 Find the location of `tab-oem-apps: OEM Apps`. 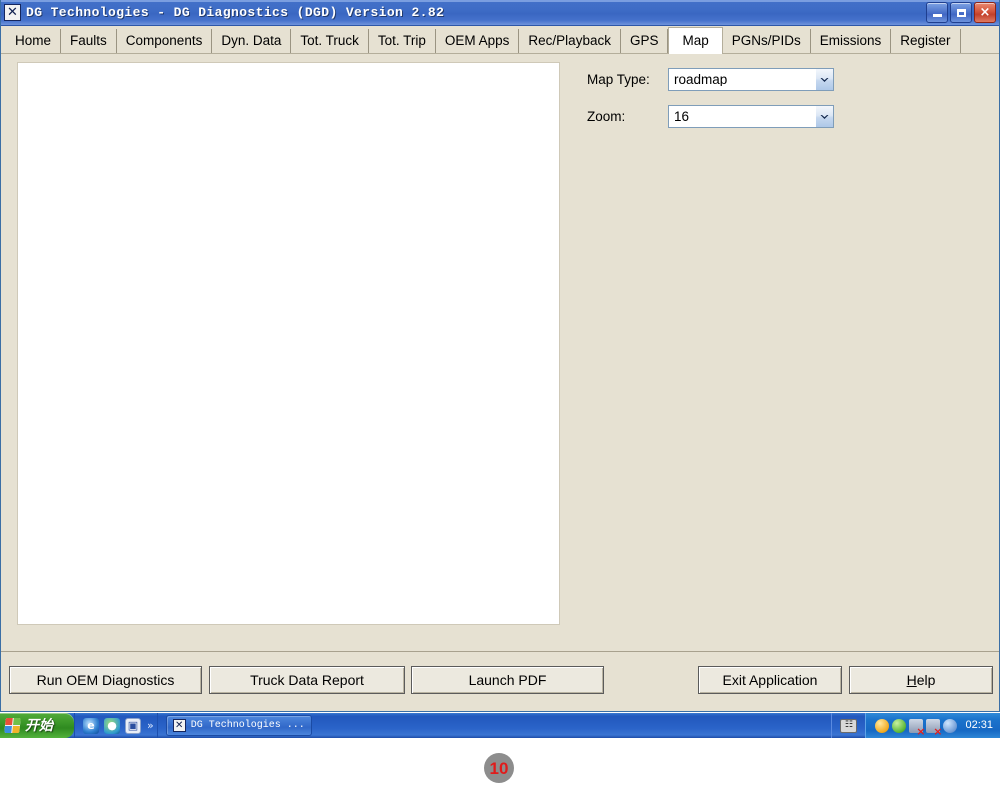

tab-oem-apps: OEM Apps is located at coordinates (477, 41).